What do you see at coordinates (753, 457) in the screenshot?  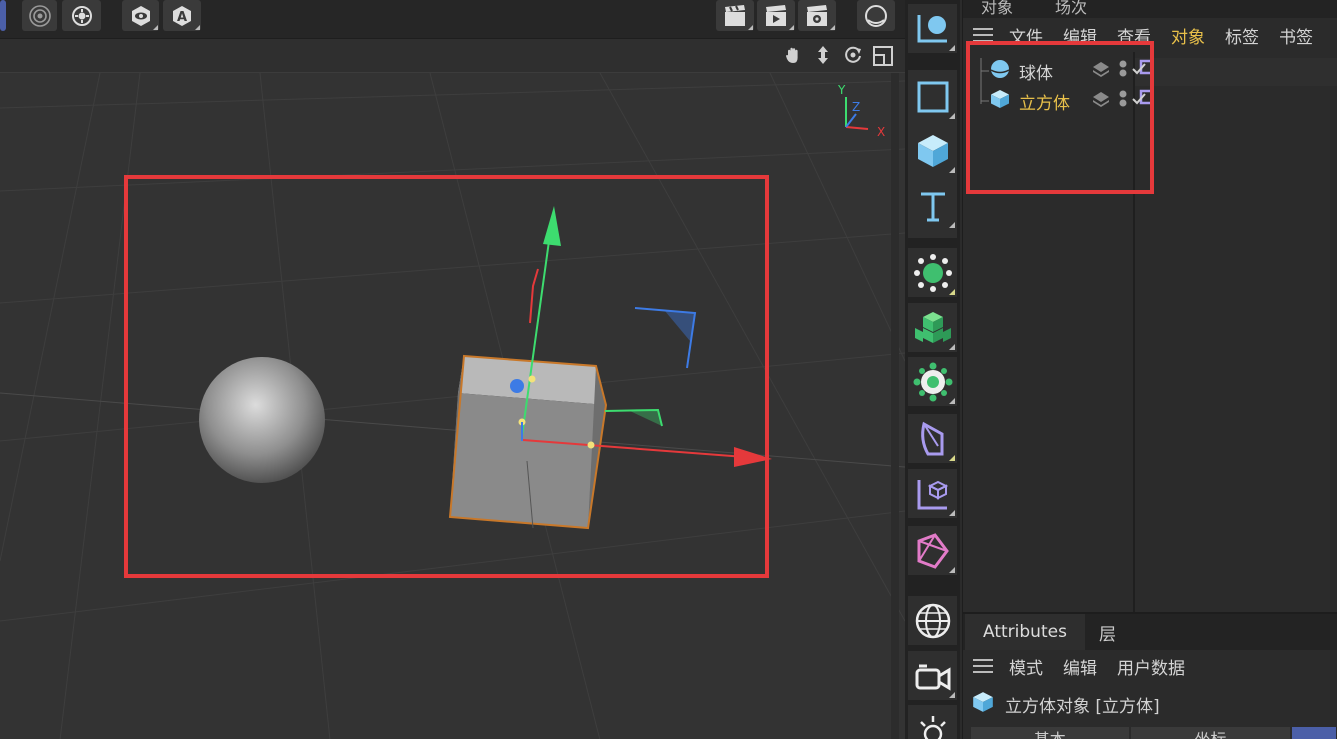 I see `x-axis-arrow` at bounding box center [753, 457].